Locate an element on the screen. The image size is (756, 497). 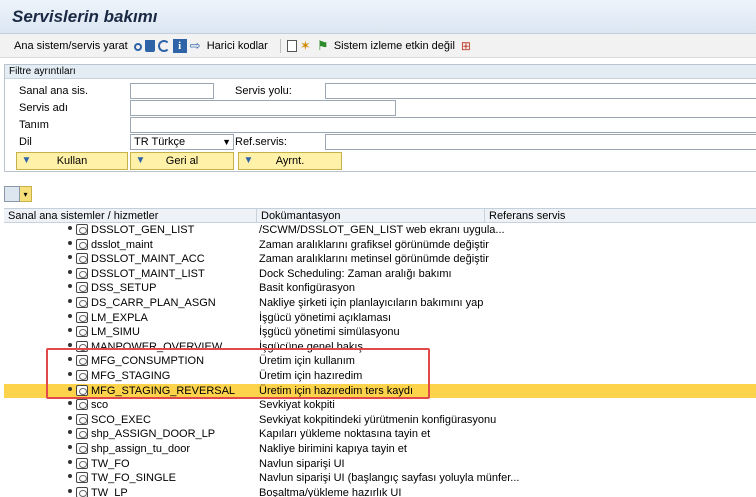
service-name: shp_assign_tu_door is located at coordinates (140, 449).